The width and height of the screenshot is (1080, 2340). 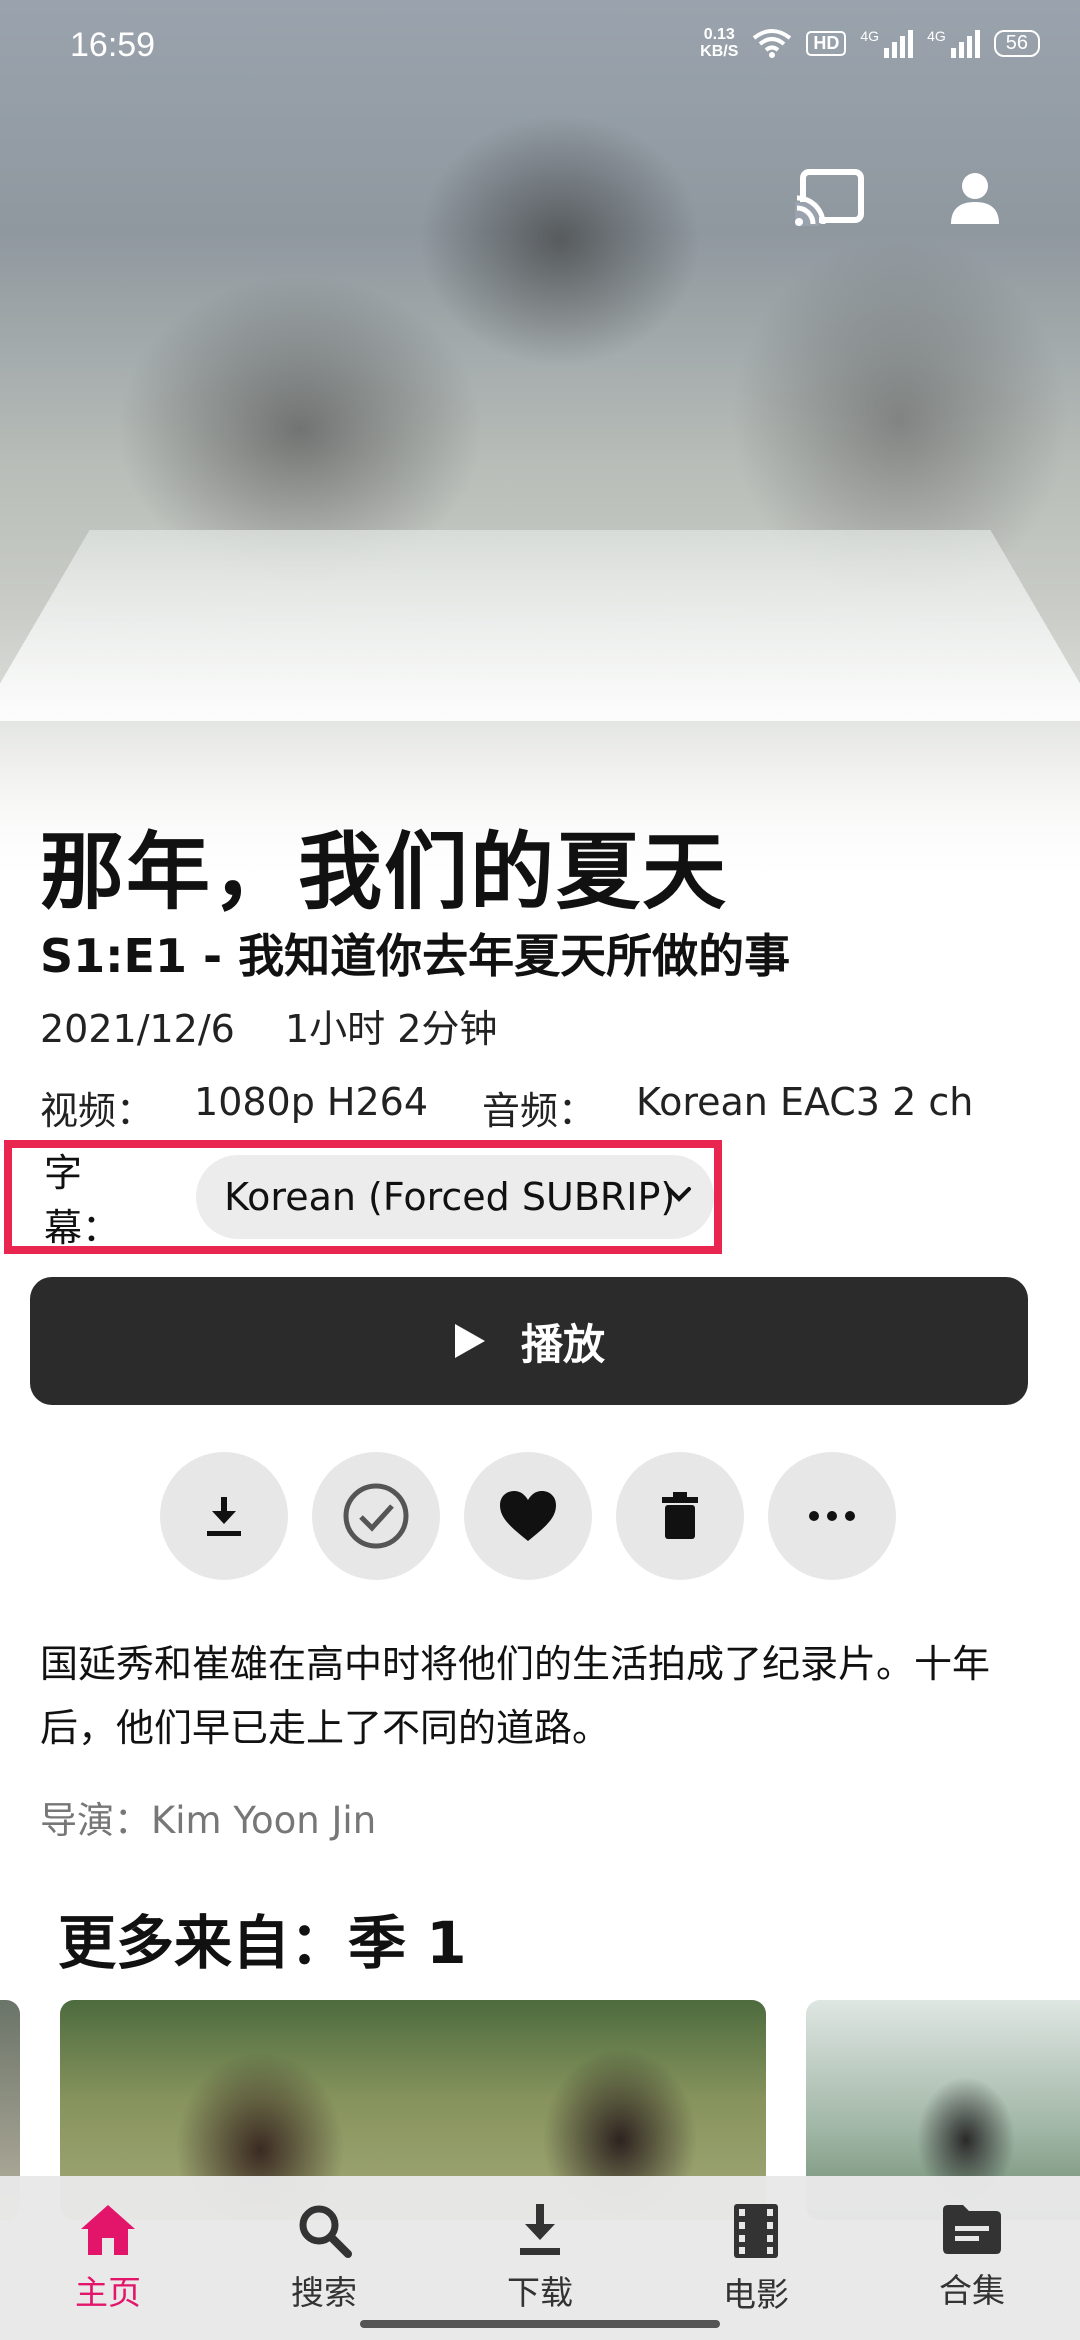 What do you see at coordinates (540, 2324) in the screenshot?
I see `gesture-home-bar` at bounding box center [540, 2324].